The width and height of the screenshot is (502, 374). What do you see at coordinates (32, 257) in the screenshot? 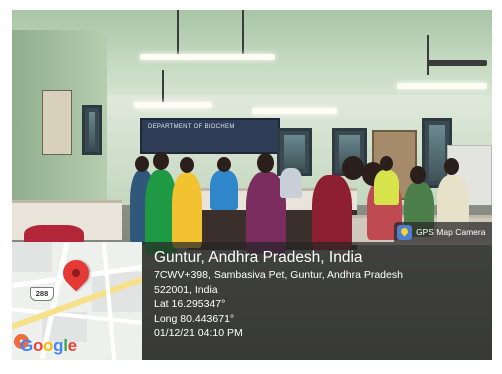
I see `map-block` at bounding box center [32, 257].